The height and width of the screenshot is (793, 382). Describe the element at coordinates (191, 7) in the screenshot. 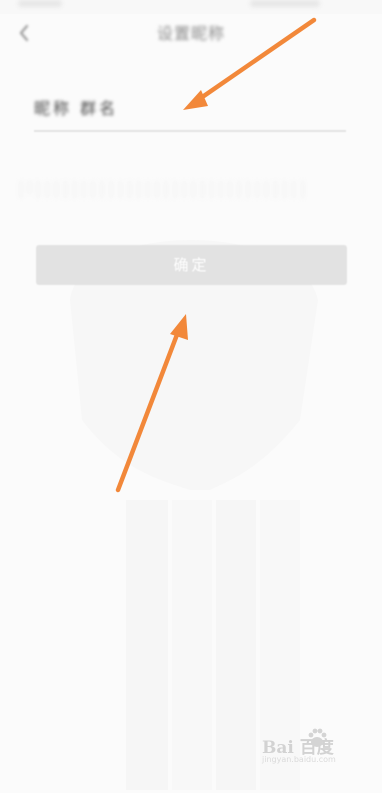

I see `status-bar` at that location.